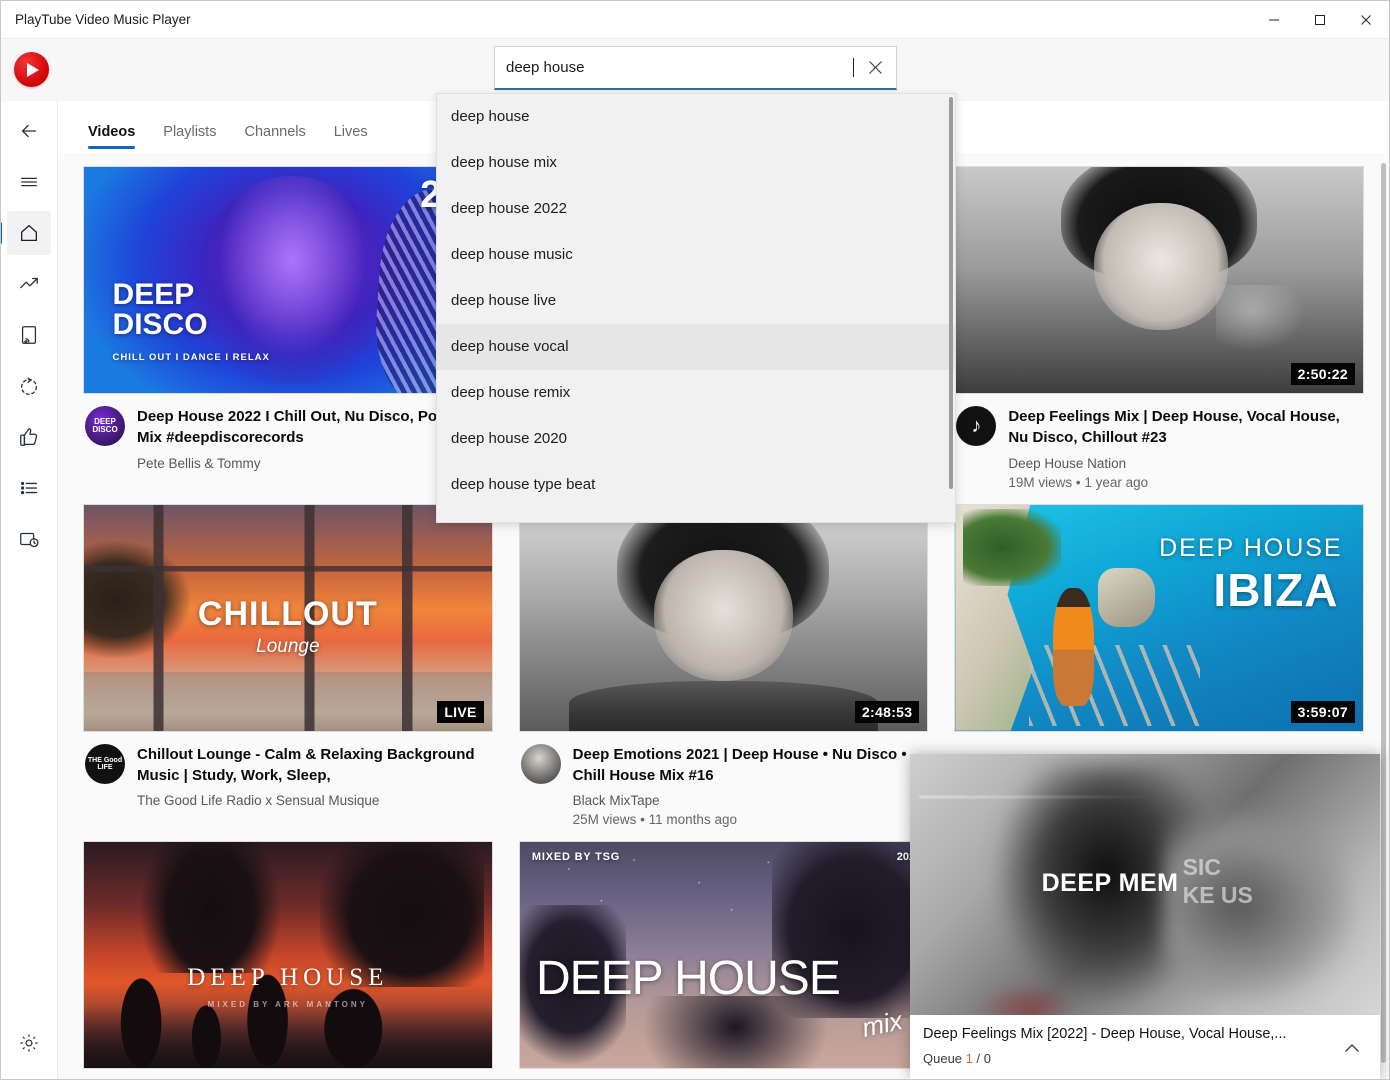 The image size is (1390, 1080). I want to click on video-thumbnail: MIXED BY TSG 202 DEEP HOUSE mix, so click(723, 955).